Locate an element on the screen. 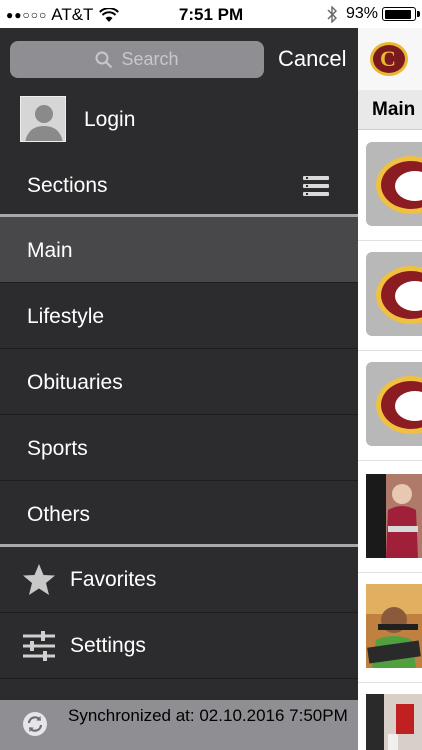 Image resolution: width=422 pixels, height=750 pixels. menu-item-lifestyle: Lifestyle is located at coordinates (179, 316).